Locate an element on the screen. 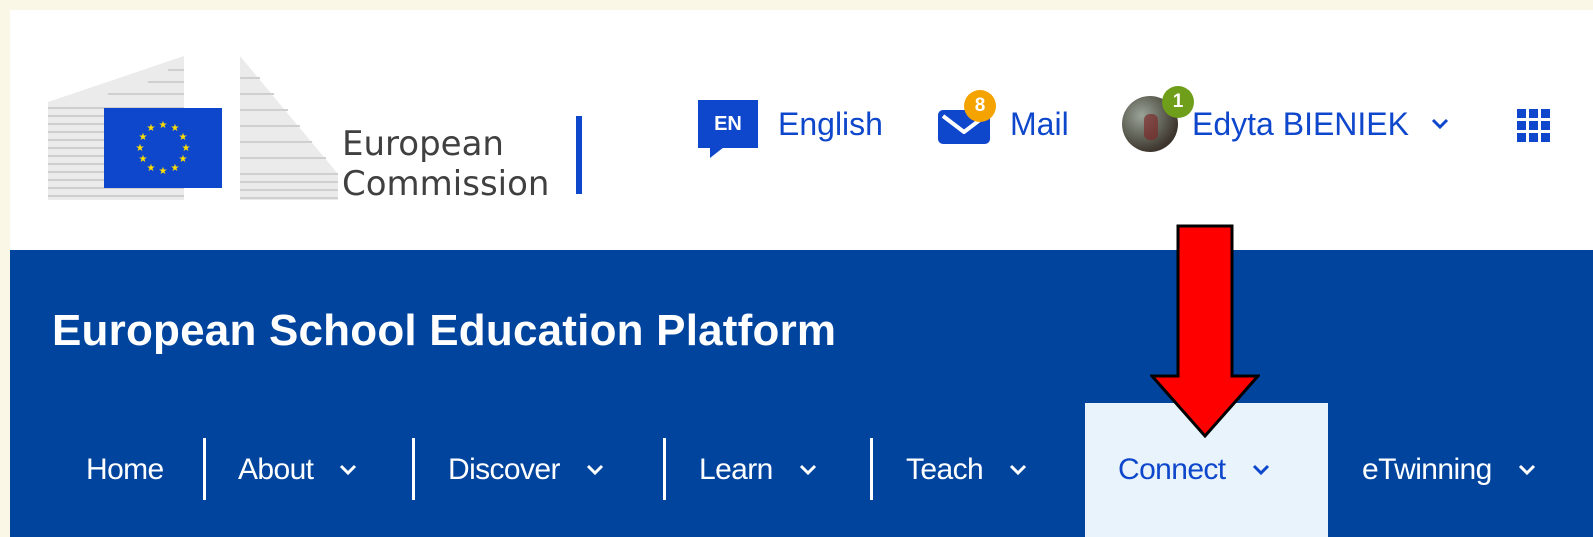 The height and width of the screenshot is (537, 1593). nav-item-label: Discover is located at coordinates (504, 469).